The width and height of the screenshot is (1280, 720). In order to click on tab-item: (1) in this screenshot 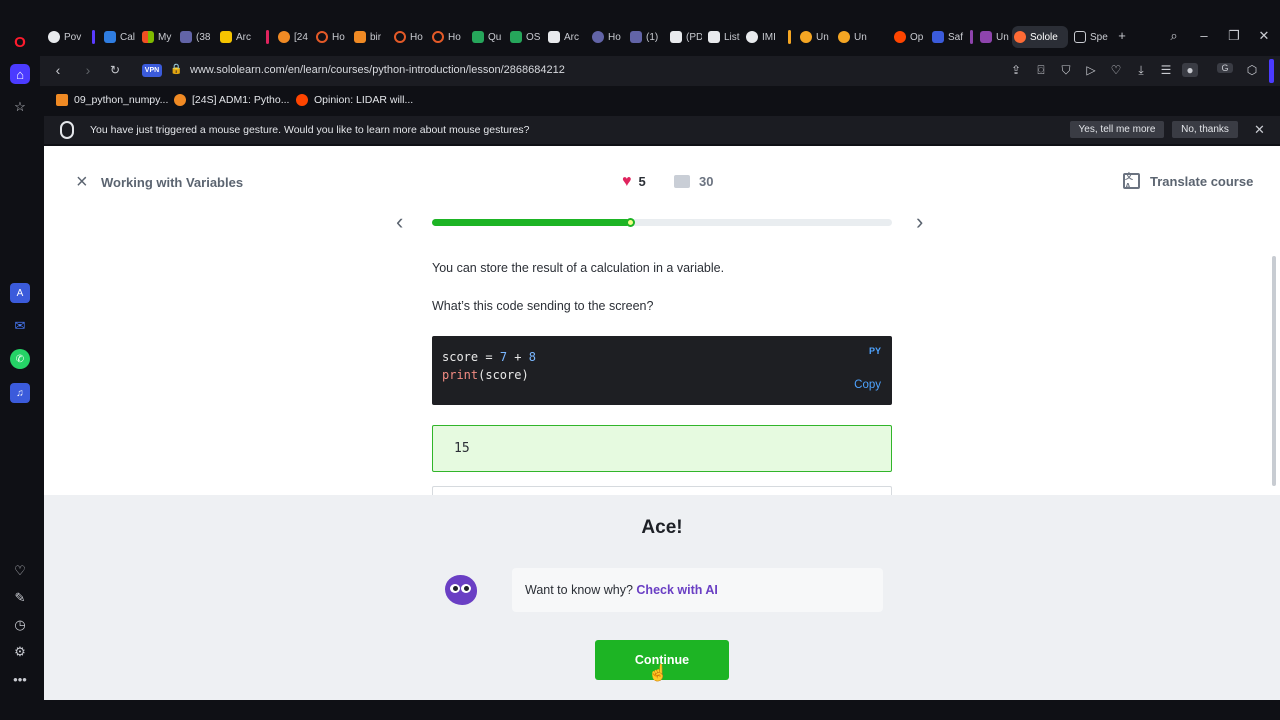, I will do `click(645, 37)`.